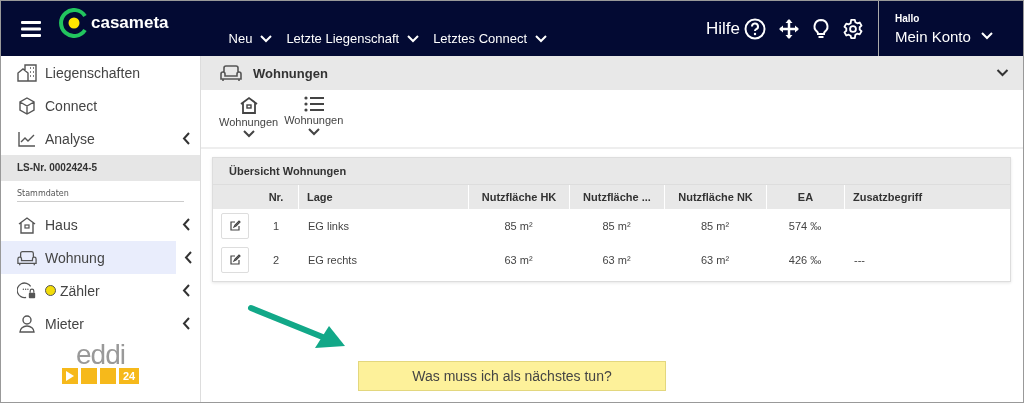 The height and width of the screenshot is (403, 1024). Describe the element at coordinates (31, 28) in the screenshot. I see `menu-icon` at that location.